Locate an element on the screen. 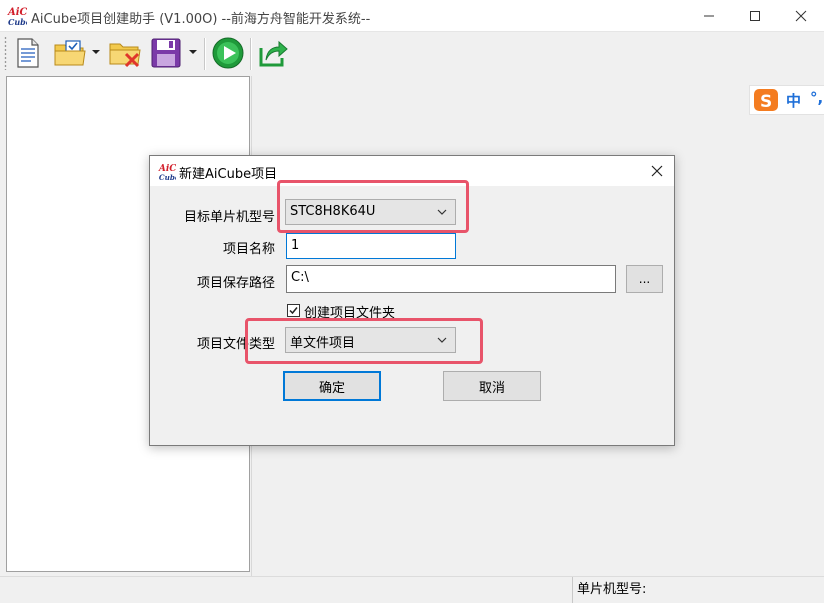 The width and height of the screenshot is (824, 603). cancel-button: 取消 is located at coordinates (492, 386).